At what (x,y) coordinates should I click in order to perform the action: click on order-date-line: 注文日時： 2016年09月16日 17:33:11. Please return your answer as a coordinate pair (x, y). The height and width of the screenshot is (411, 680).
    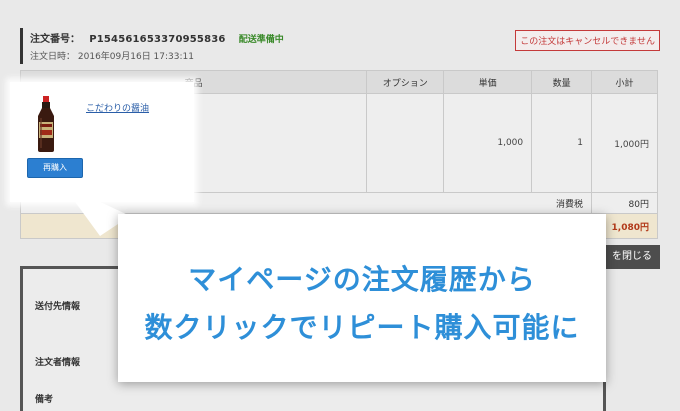
    Looking at the image, I should click on (112, 55).